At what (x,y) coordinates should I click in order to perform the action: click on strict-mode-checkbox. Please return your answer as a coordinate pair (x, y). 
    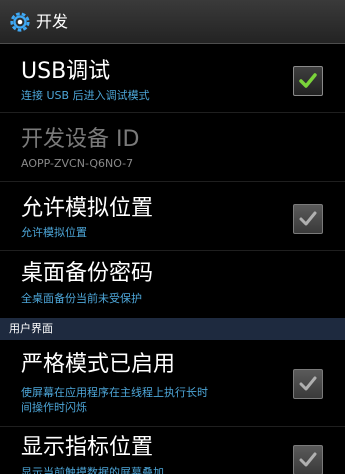
    Looking at the image, I should click on (308, 384).